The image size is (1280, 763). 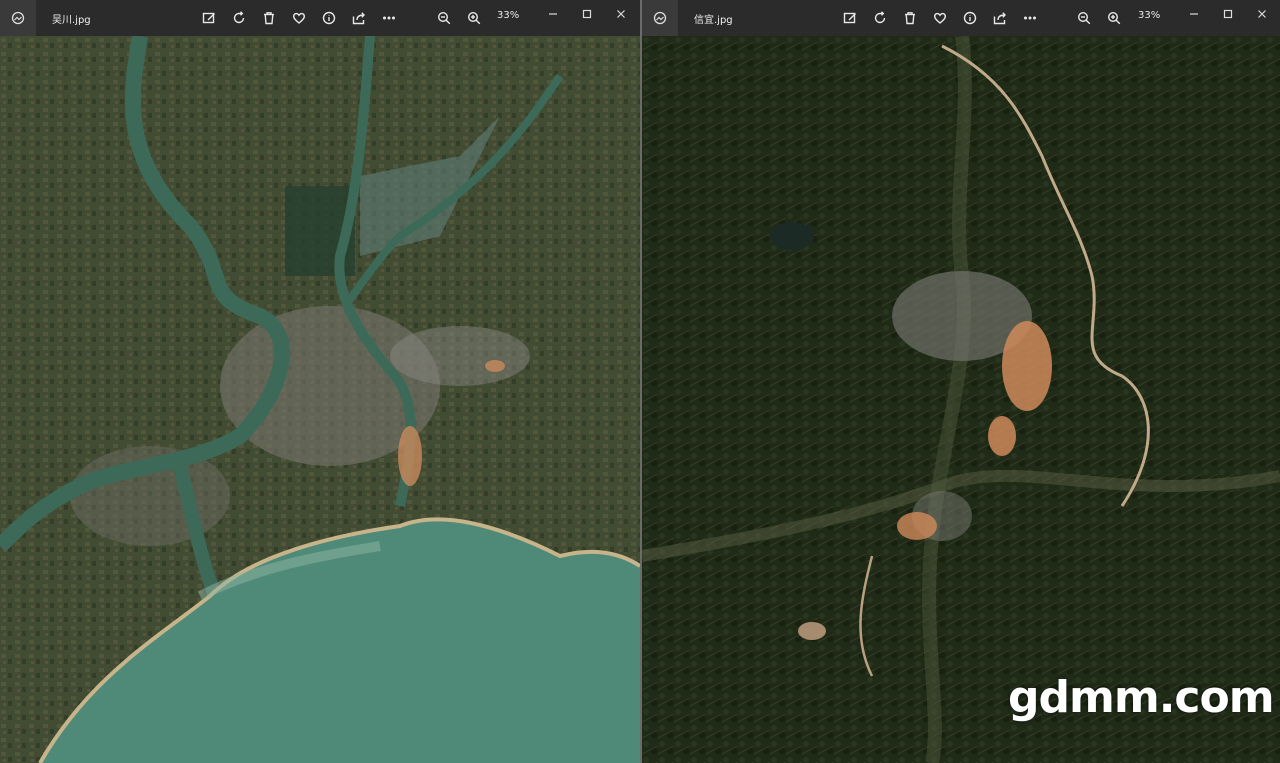 I want to click on watermark: gdmm.com, so click(x=1141, y=697).